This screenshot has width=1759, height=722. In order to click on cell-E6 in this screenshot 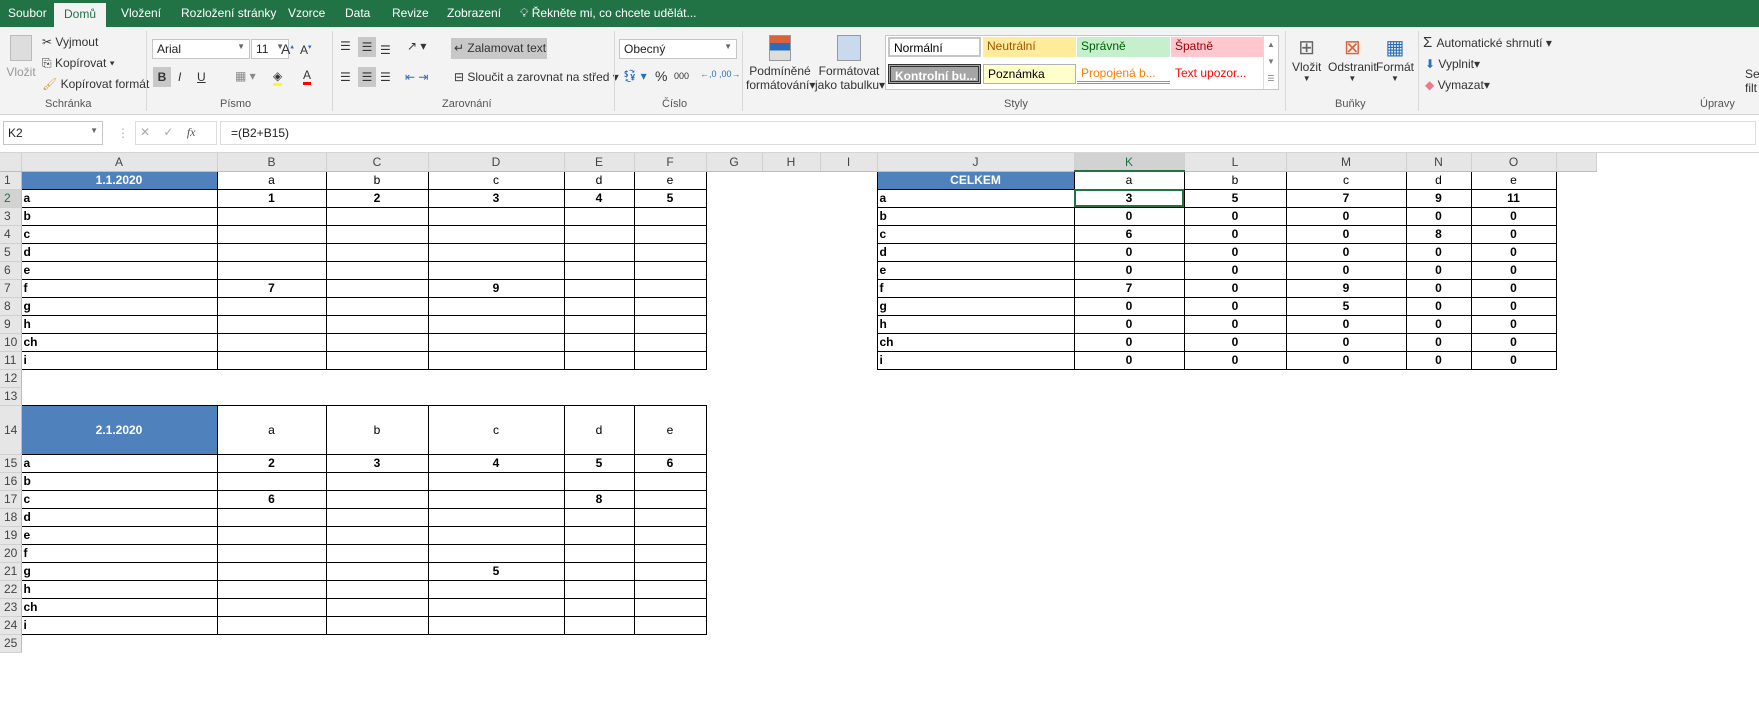, I will do `click(599, 270)`.